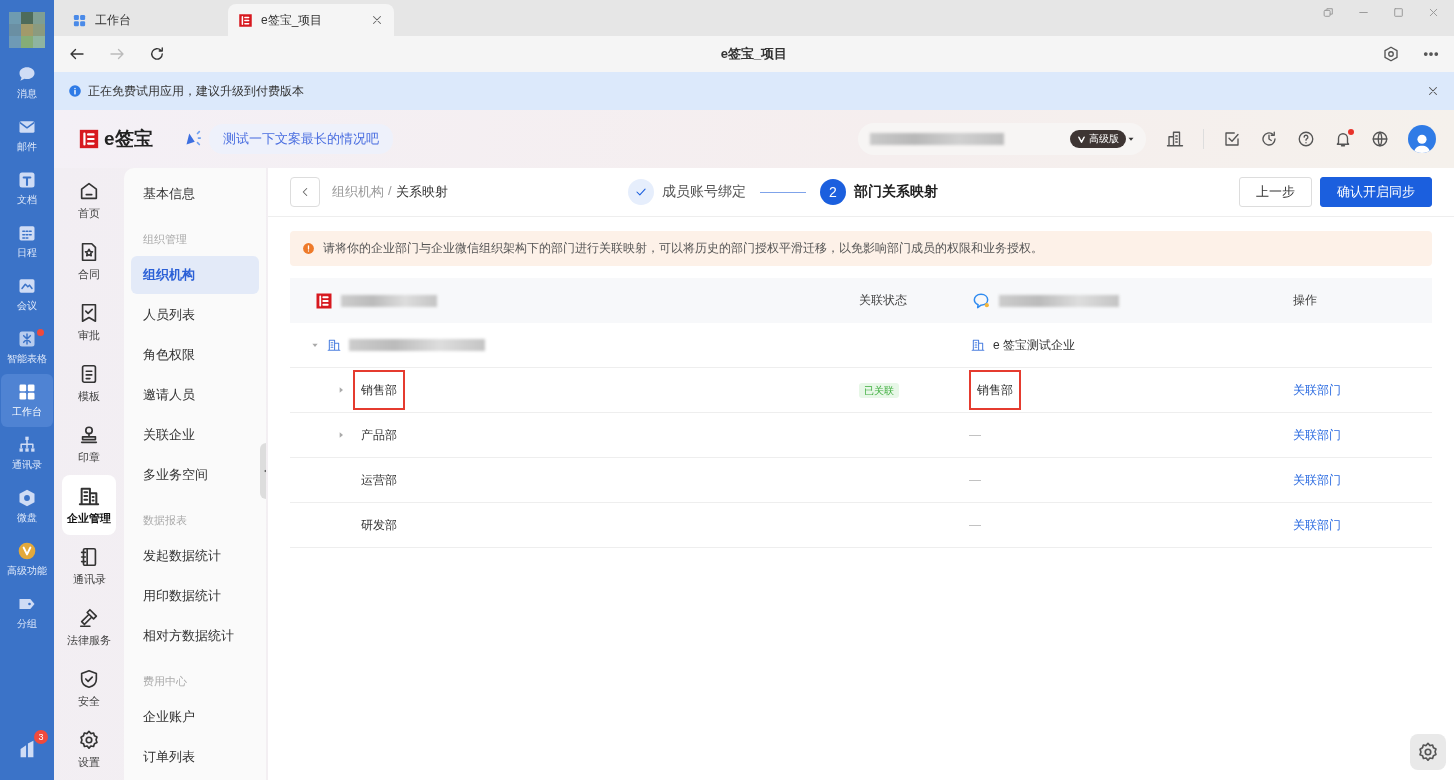  What do you see at coordinates (27, 180) in the screenshot?
I see `document-icon` at bounding box center [27, 180].